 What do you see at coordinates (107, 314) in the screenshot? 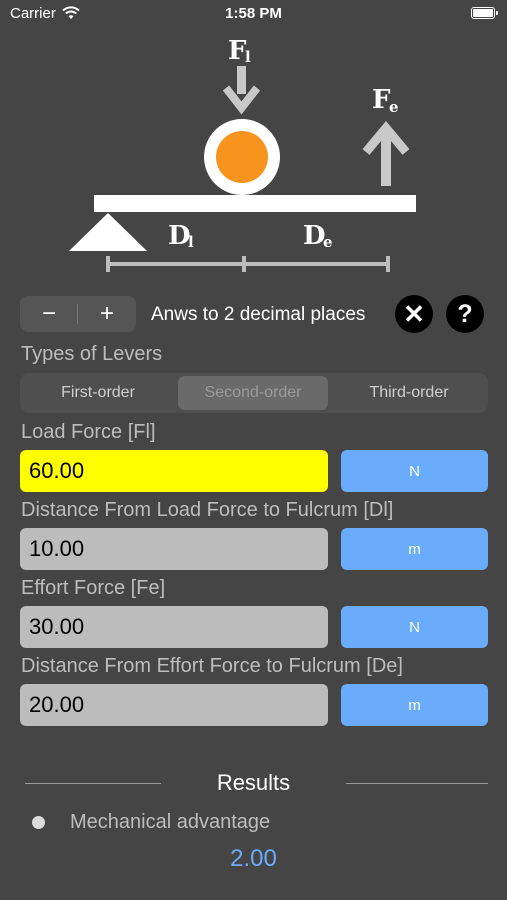
I see `increment-button: +` at bounding box center [107, 314].